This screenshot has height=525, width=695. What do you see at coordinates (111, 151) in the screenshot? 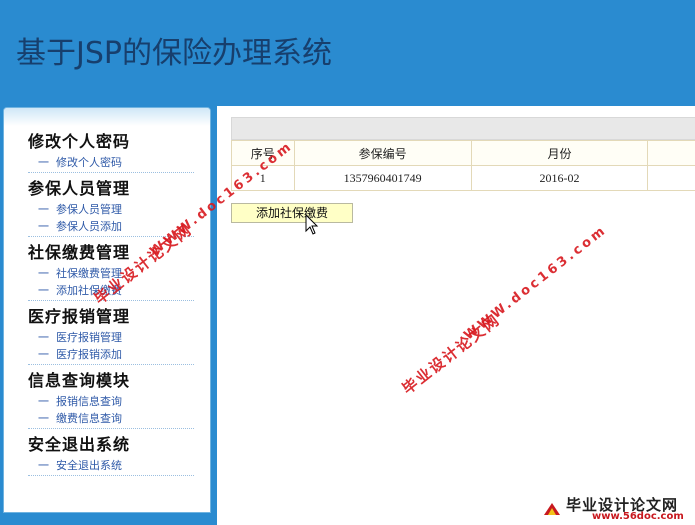
I see `menu-group-password: 修改个人密码 一修改个人密码` at bounding box center [111, 151].